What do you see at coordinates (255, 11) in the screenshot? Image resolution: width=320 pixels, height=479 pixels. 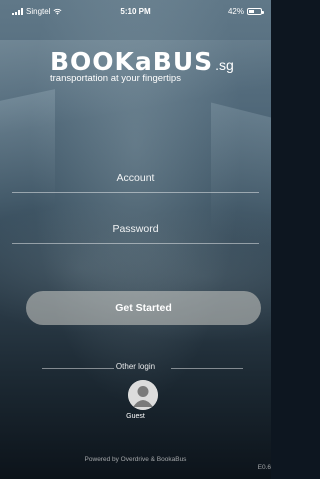 I see `battery-icon` at bounding box center [255, 11].